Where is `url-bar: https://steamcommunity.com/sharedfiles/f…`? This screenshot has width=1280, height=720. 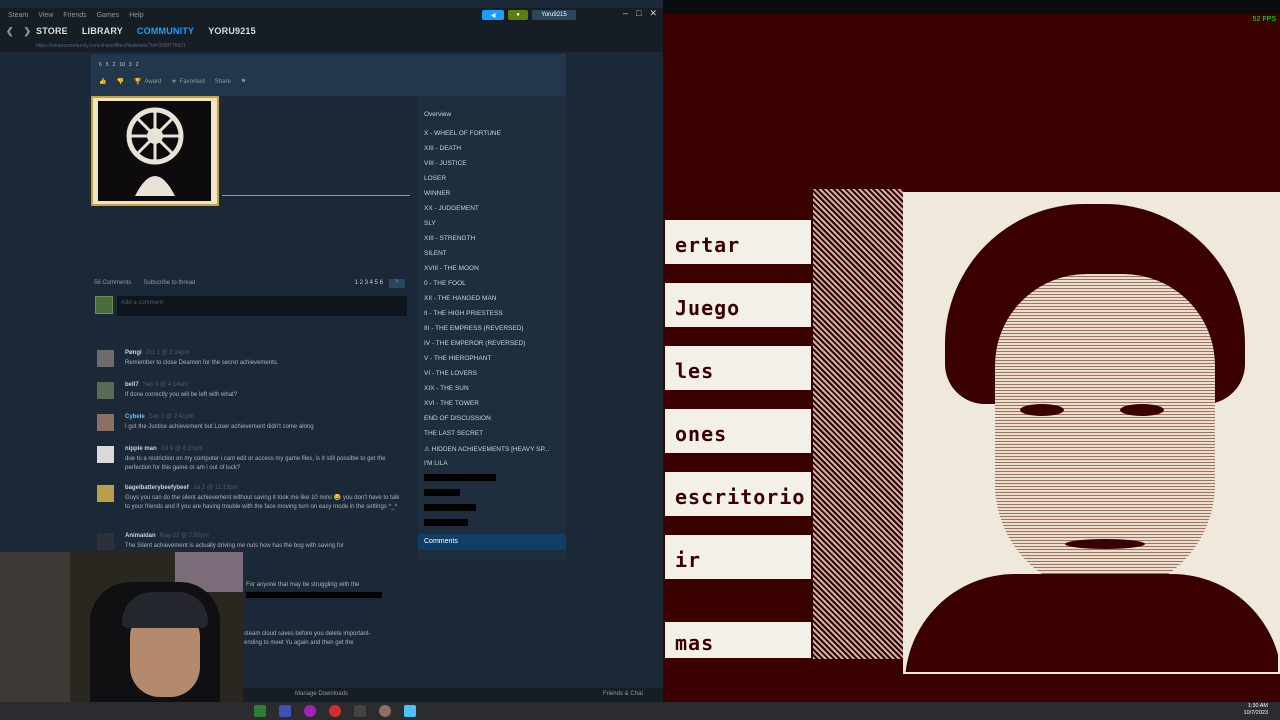
url-bar: https://steamcommunity.com/sharedfiles/f… is located at coordinates (331, 46).